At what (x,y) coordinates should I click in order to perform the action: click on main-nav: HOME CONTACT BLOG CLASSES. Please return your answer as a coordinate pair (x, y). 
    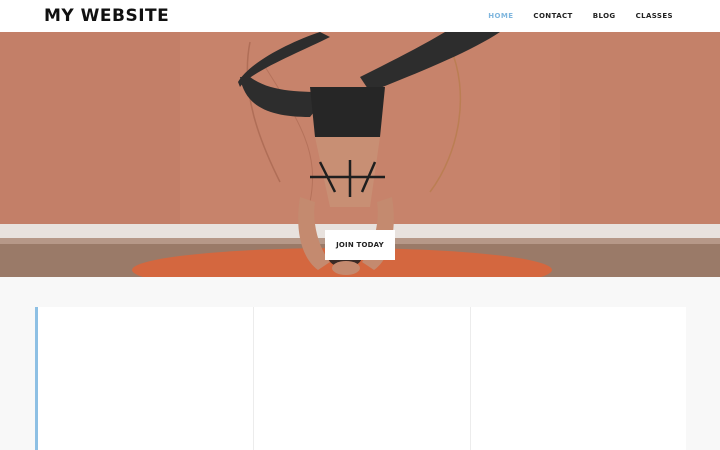
    Looking at the image, I should click on (570, 16).